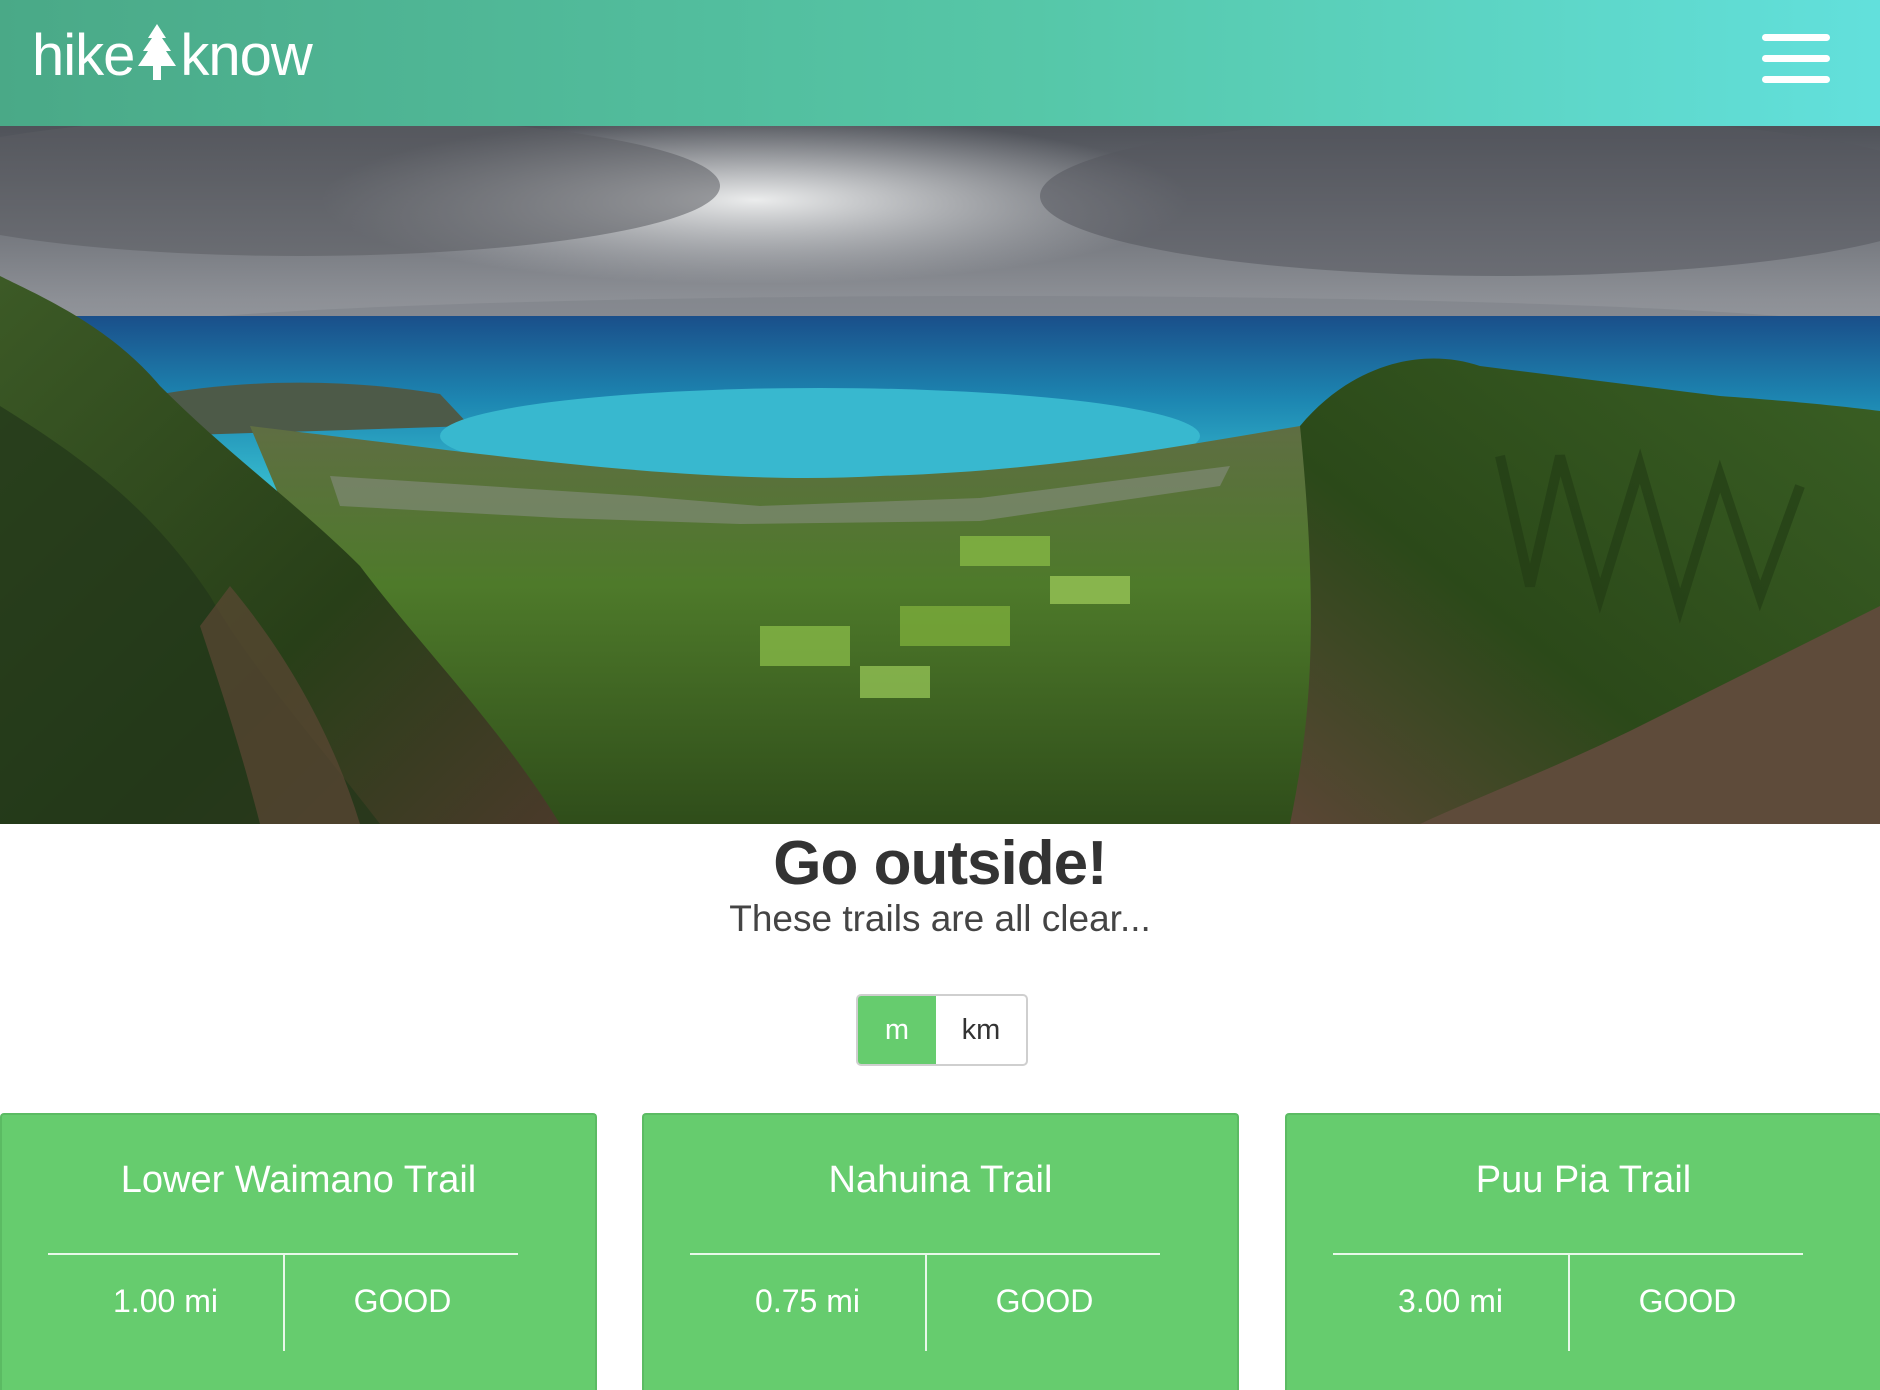 This screenshot has height=1390, width=1880. Describe the element at coordinates (246, 55) in the screenshot. I see `logo-text-know: know` at that location.